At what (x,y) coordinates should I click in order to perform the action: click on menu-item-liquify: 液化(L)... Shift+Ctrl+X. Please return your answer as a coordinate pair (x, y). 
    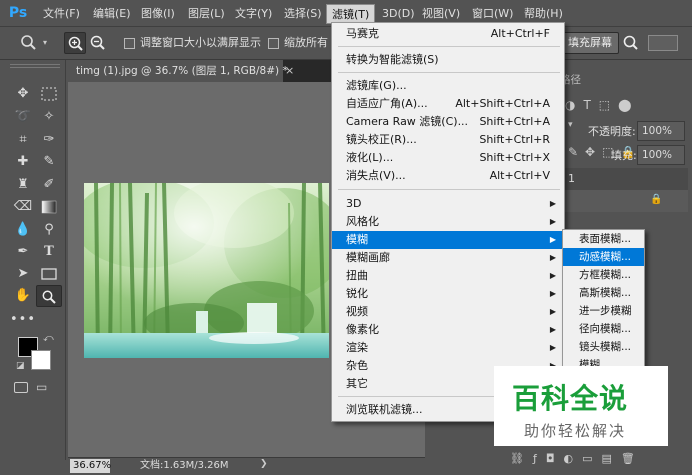
    Looking at the image, I should click on (448, 158).